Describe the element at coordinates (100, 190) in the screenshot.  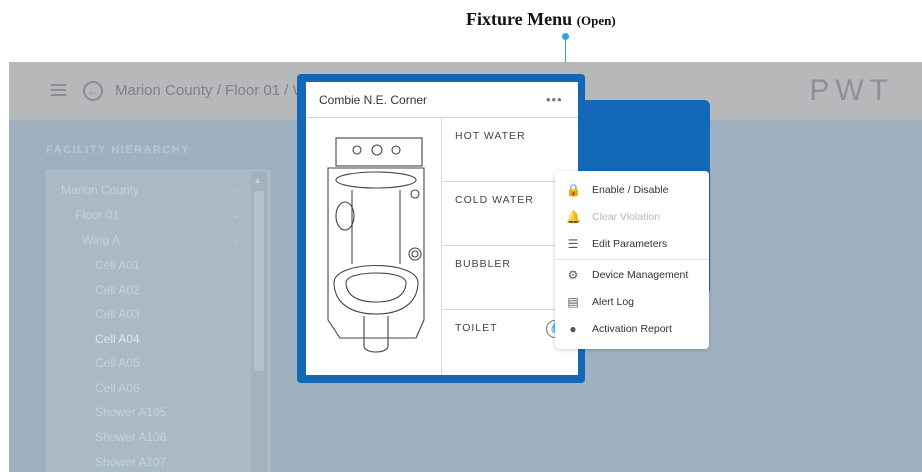
I see `tree-item: Marion County` at that location.